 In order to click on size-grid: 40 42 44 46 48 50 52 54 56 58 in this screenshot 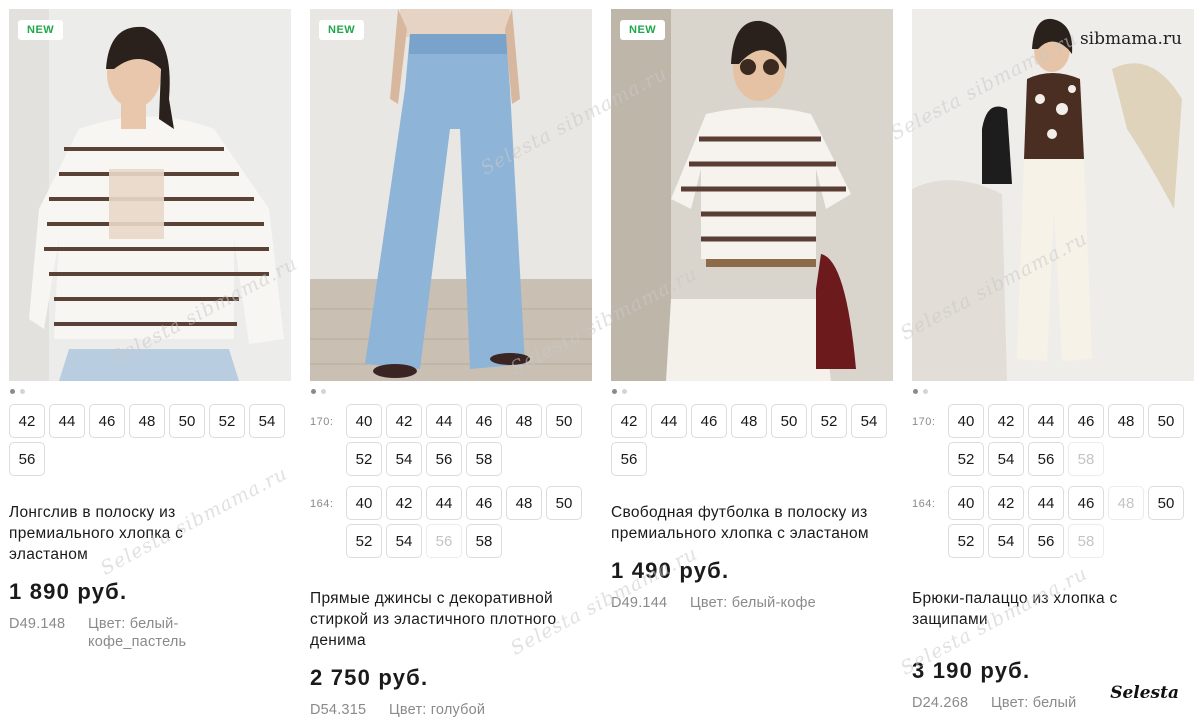, I will do `click(469, 522)`.